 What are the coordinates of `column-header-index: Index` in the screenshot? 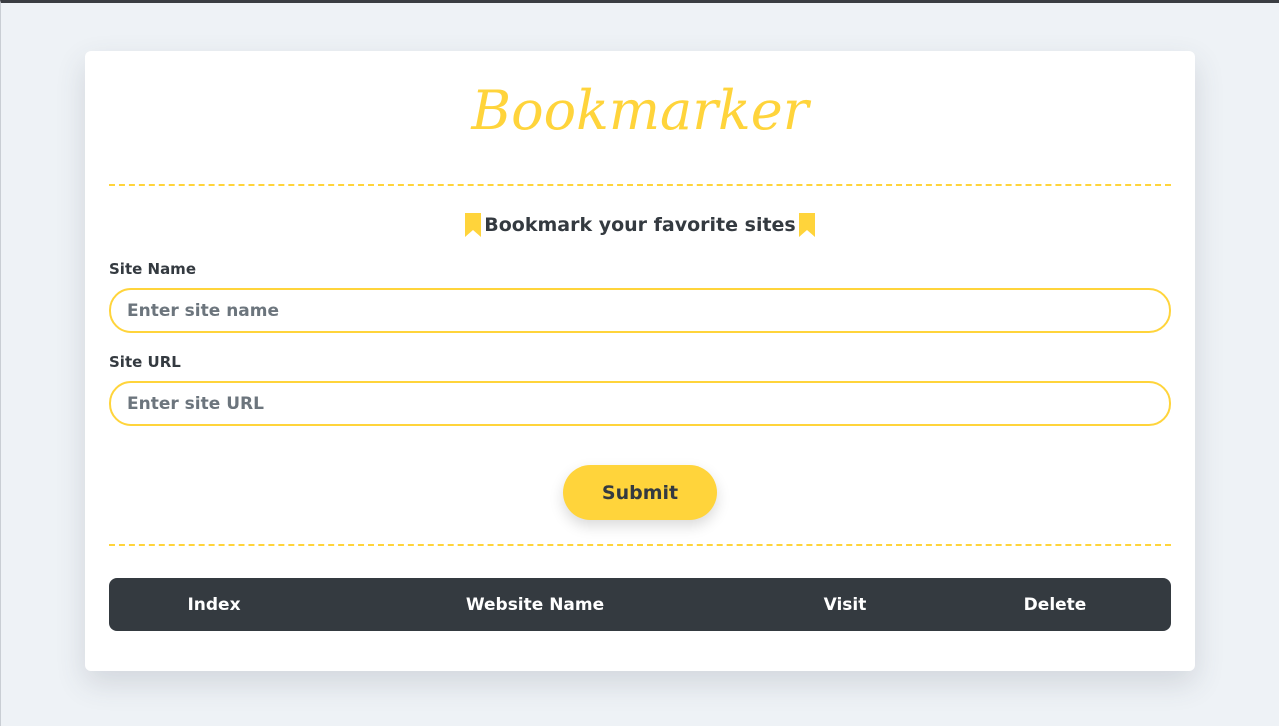 It's located at (214, 605).